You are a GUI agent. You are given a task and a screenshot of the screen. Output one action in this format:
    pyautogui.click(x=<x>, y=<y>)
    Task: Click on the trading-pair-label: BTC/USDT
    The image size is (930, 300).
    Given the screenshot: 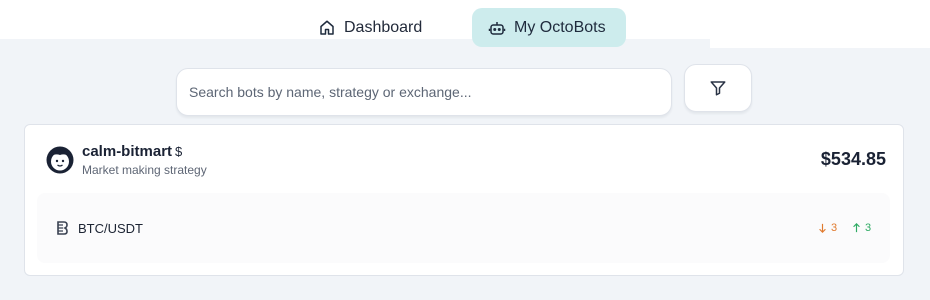 What is the action you would take?
    pyautogui.click(x=110, y=228)
    